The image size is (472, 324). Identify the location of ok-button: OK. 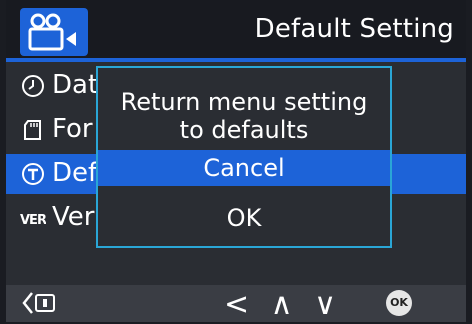
(244, 218).